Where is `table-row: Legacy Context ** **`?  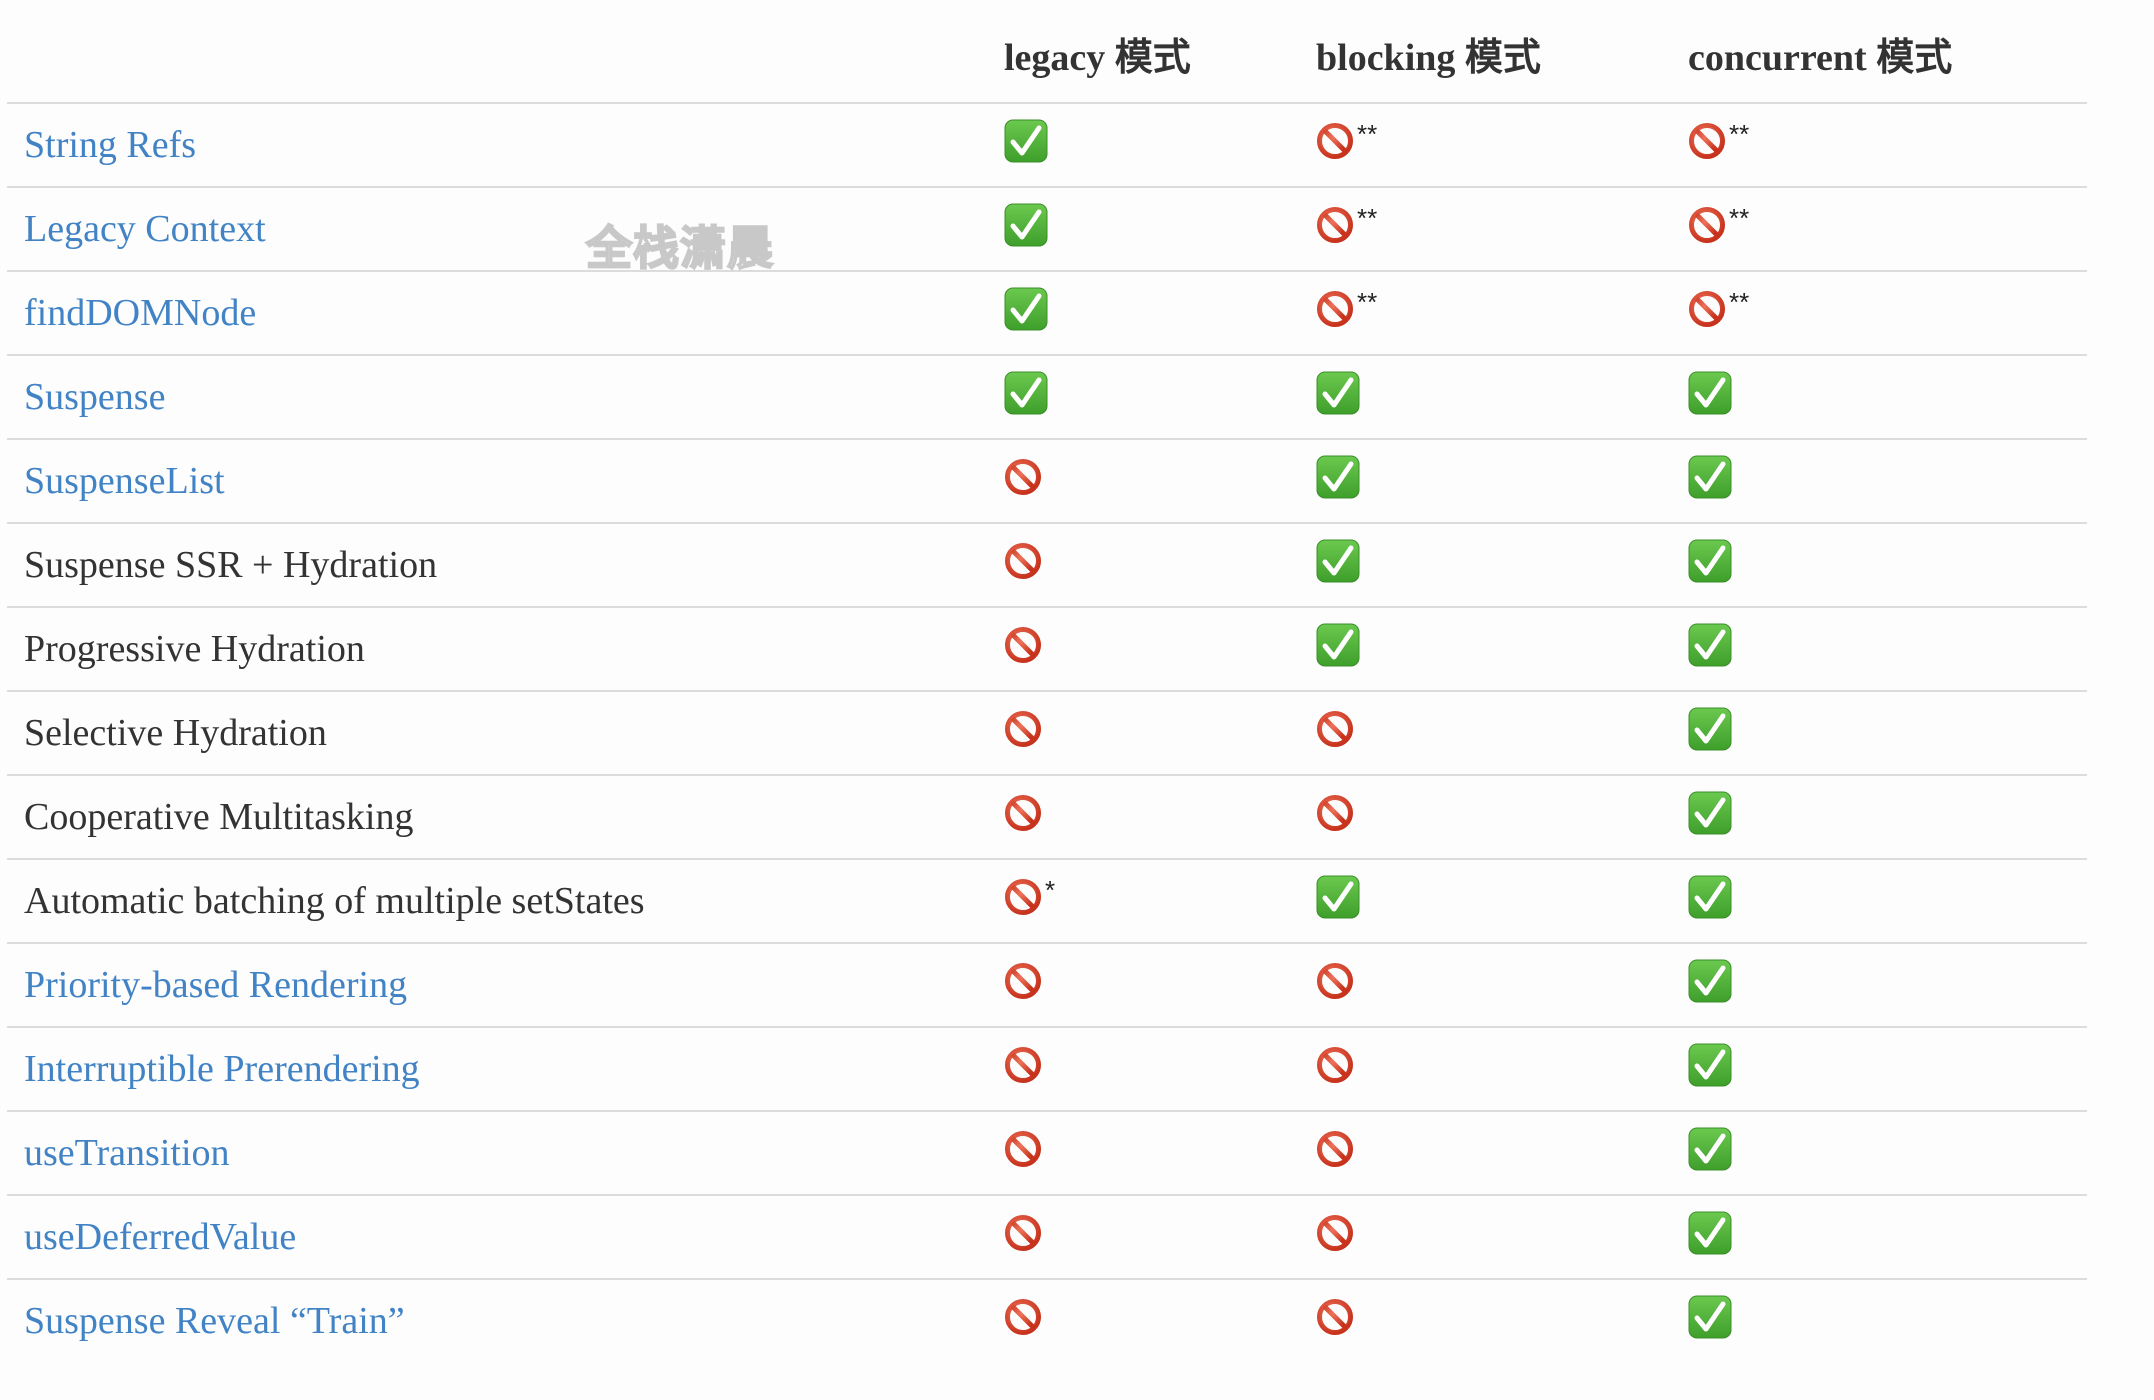
table-row: Legacy Context ** ** is located at coordinates (1047, 230).